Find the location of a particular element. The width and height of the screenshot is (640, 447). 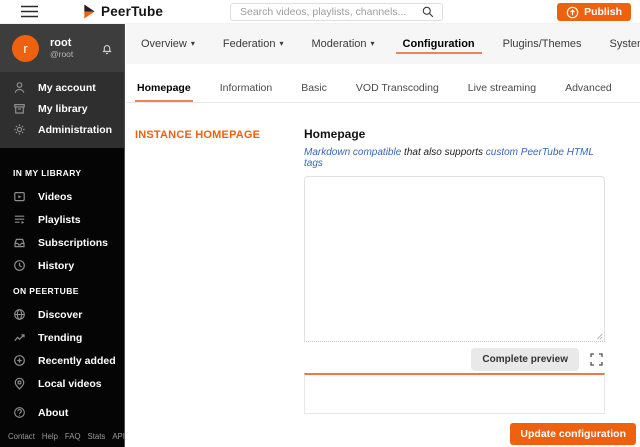

sidebar-item-label: My account is located at coordinates (67, 87).